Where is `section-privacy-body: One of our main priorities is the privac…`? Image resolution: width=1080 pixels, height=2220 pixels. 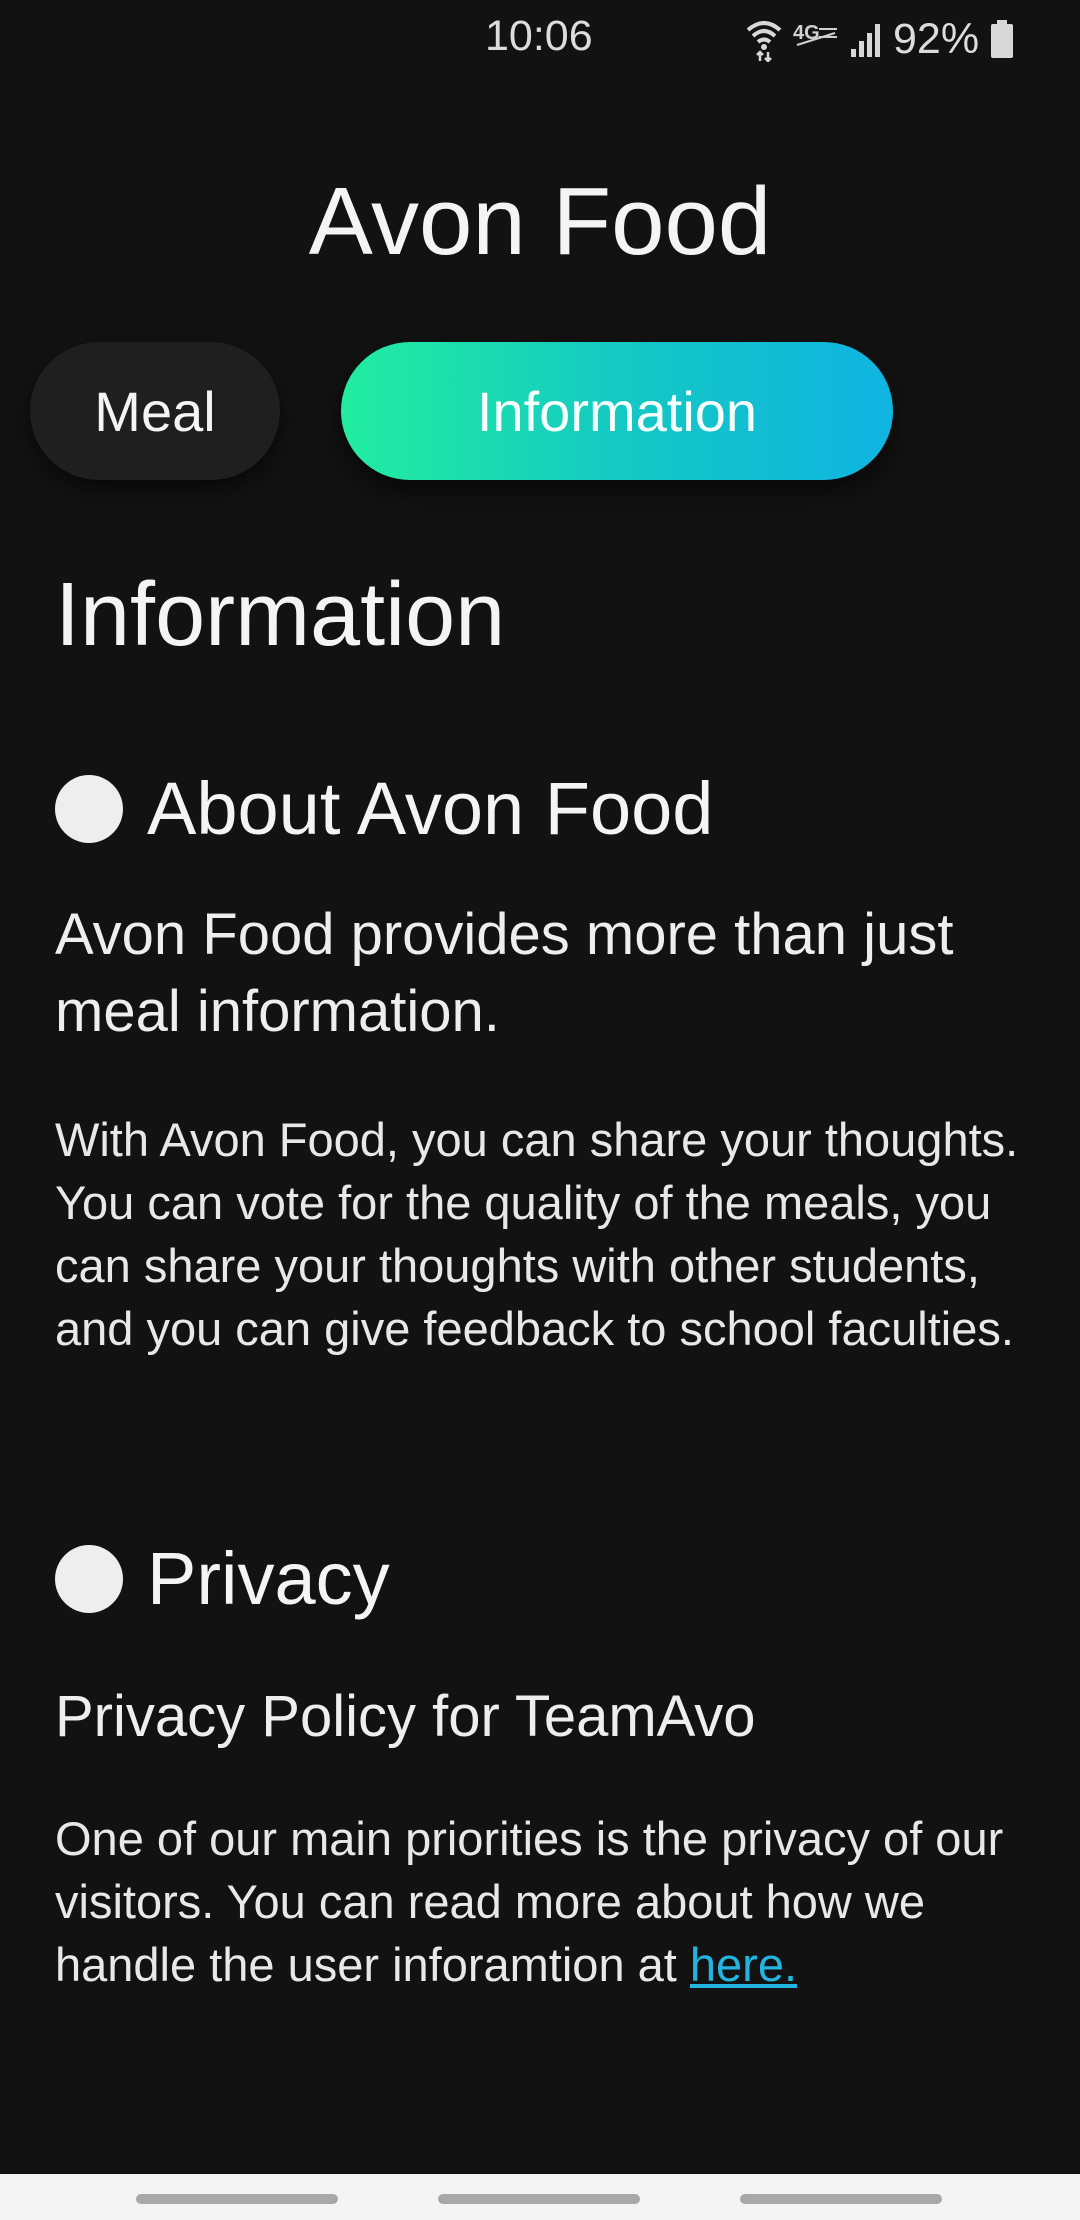 section-privacy-body: One of our main priorities is the privac… is located at coordinates (545, 1901).